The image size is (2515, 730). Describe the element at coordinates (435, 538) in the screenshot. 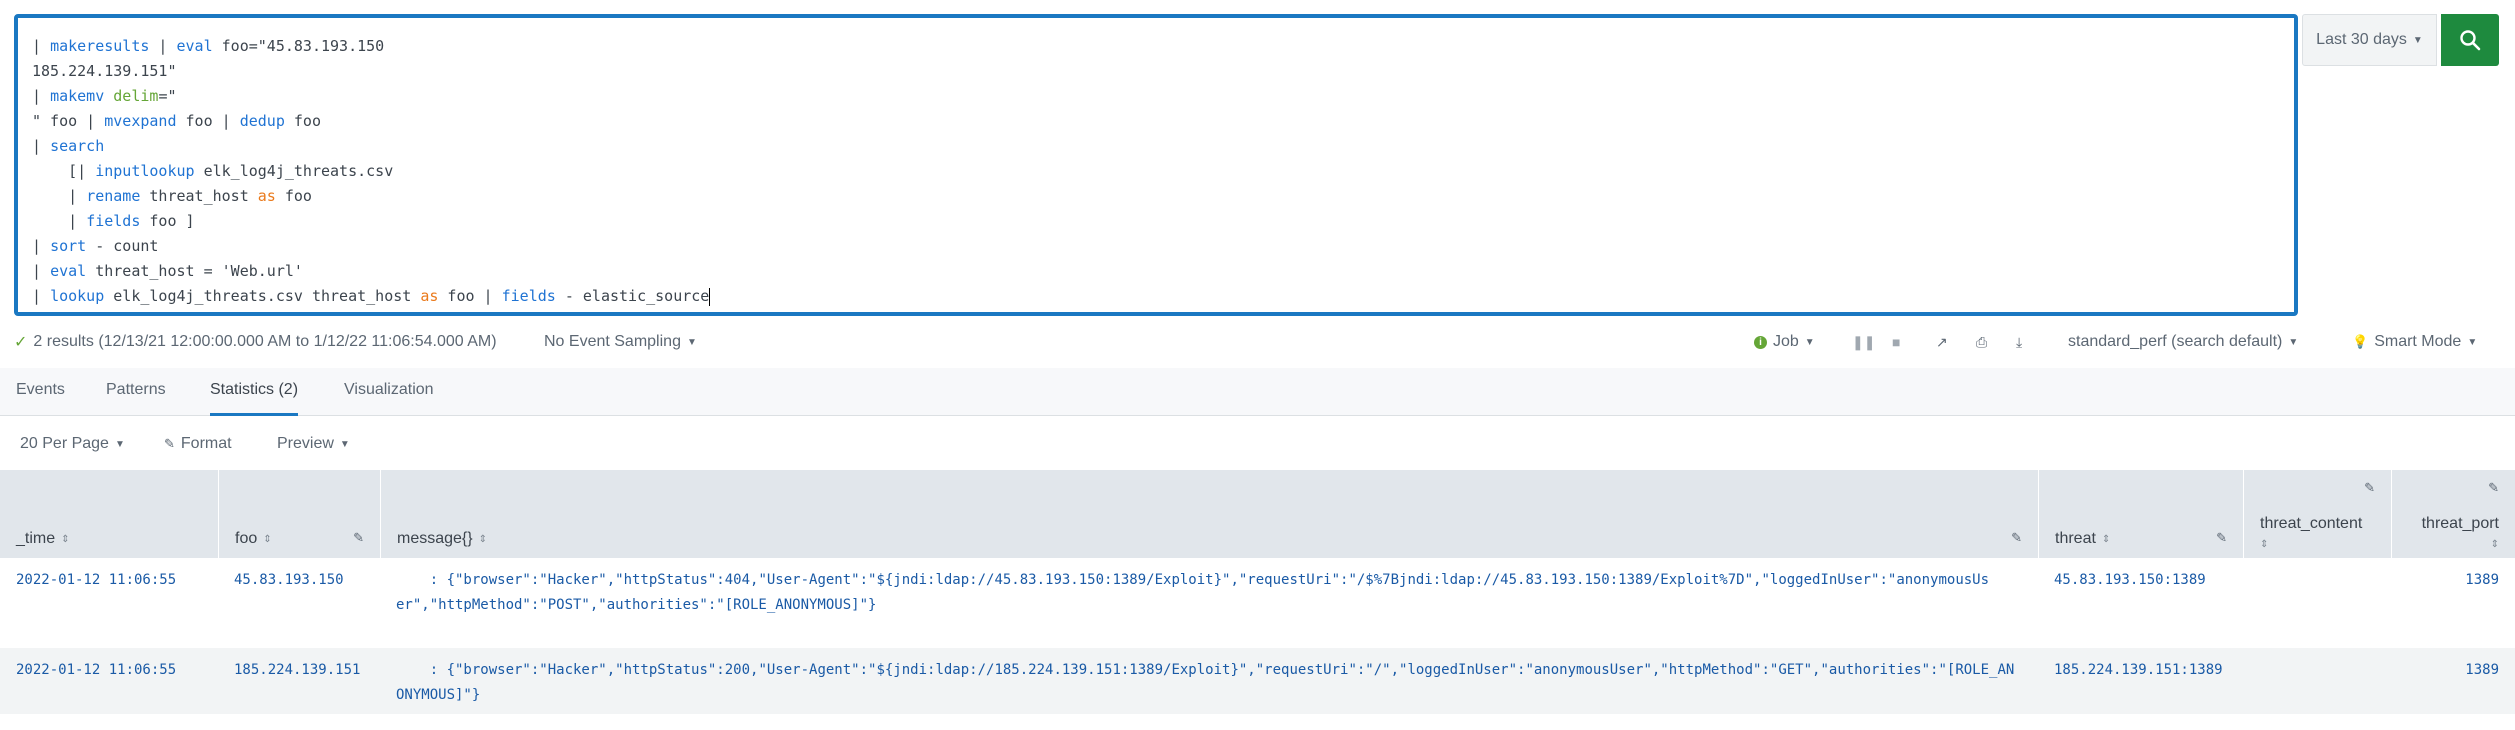

I see `column-label: message{}` at that location.